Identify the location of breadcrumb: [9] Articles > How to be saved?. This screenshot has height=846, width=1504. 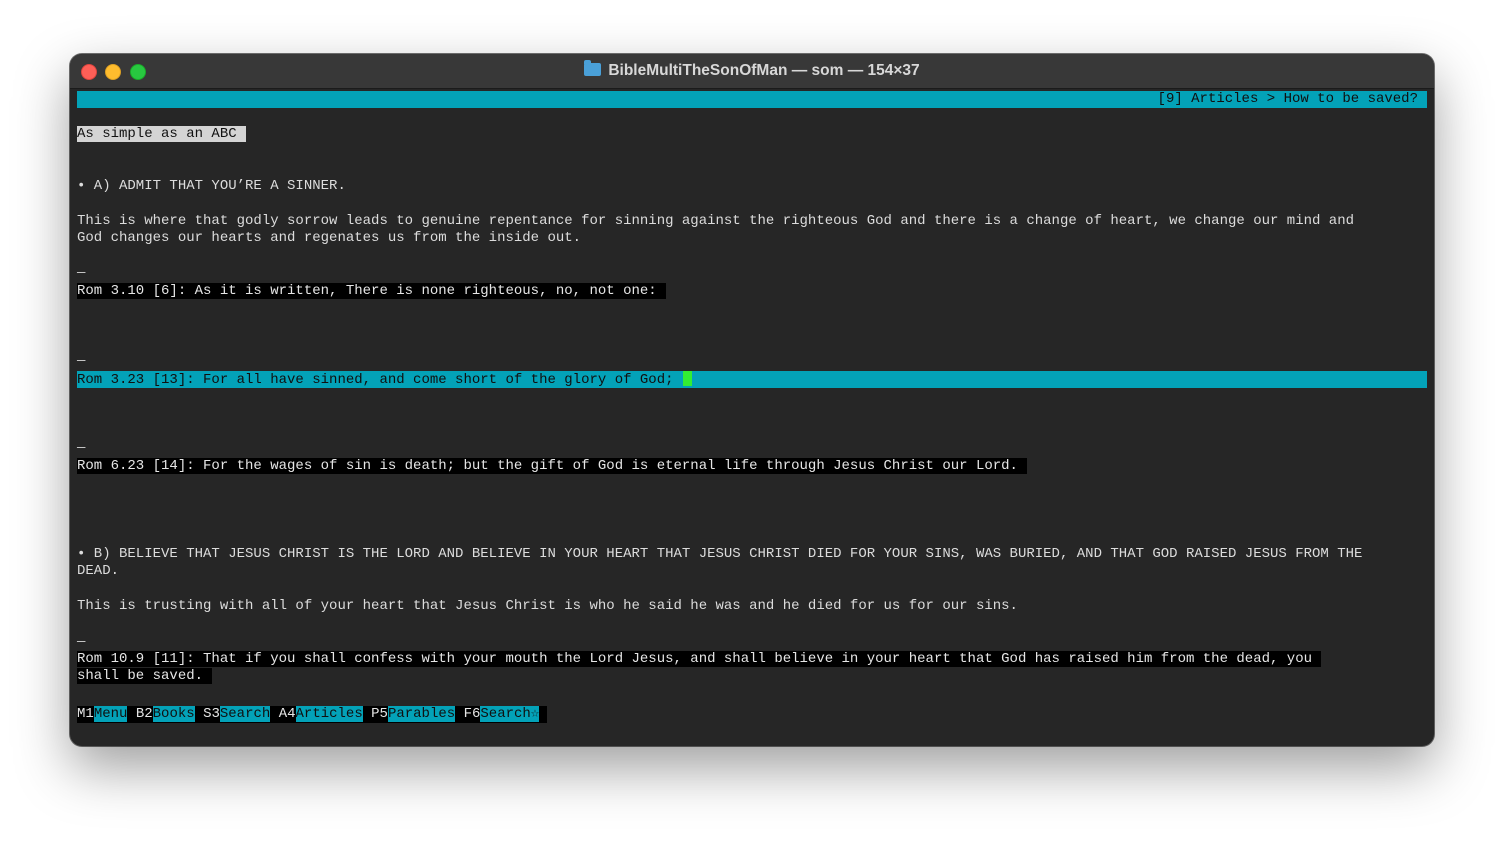
(1287, 99).